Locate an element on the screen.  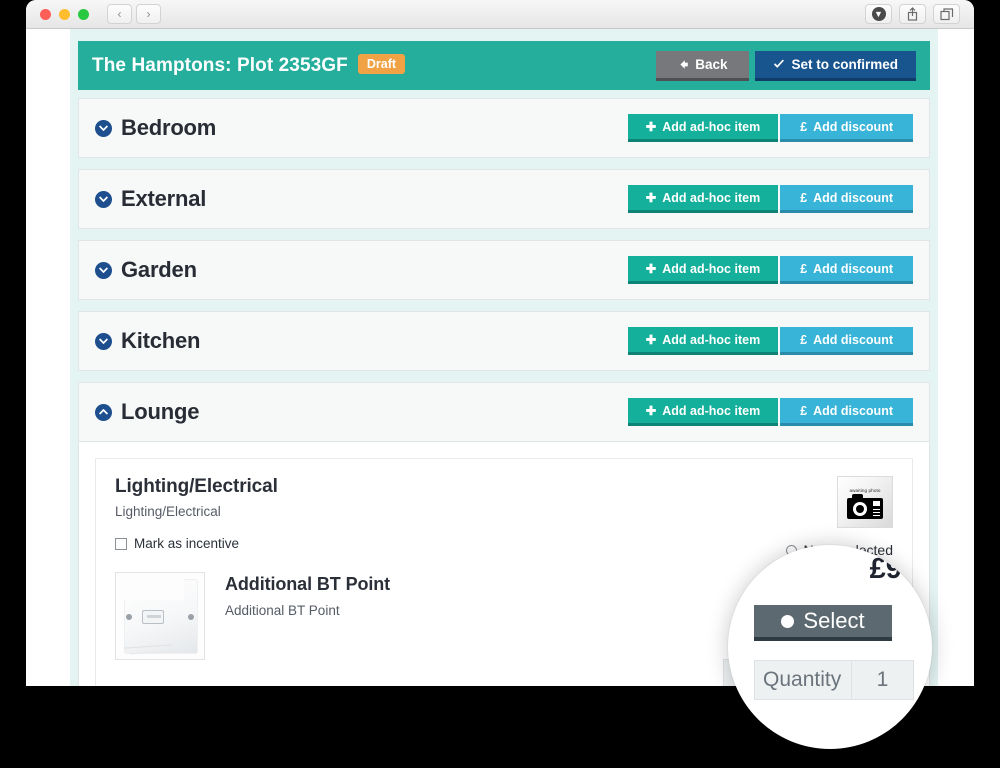
magnified-select-label: Select is located at coordinates (834, 620).